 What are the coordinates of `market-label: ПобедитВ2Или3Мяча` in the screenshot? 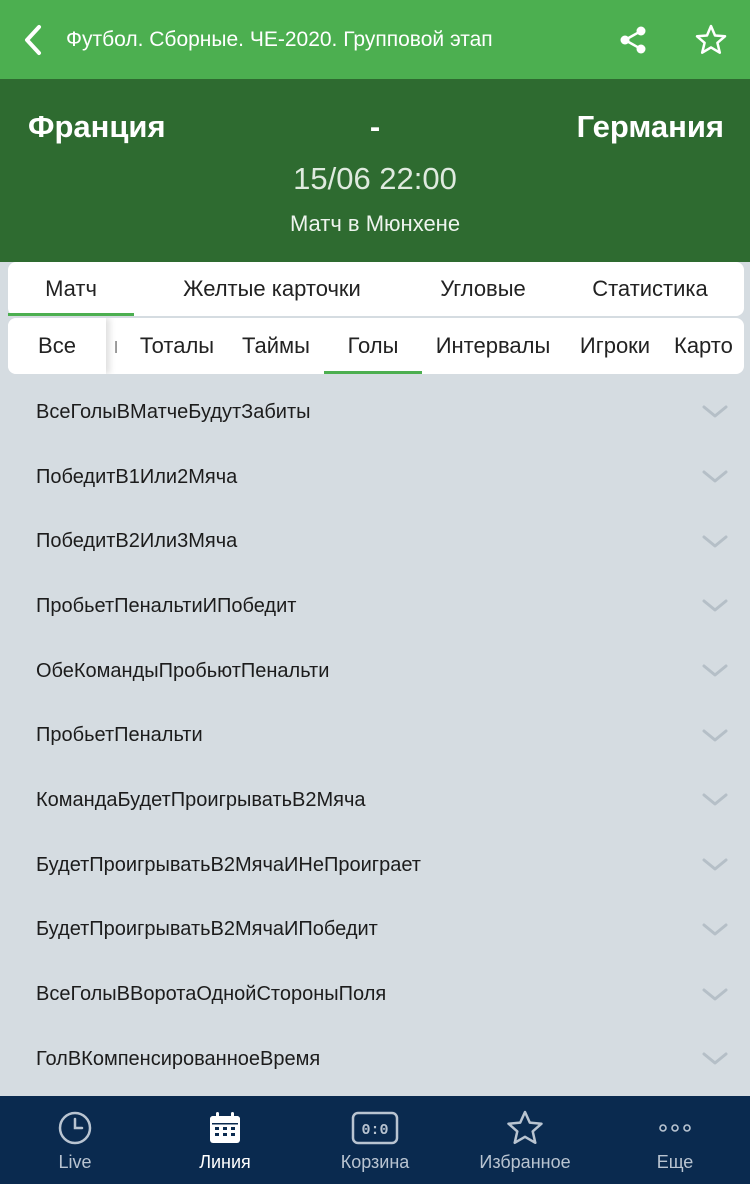 It's located at (137, 541).